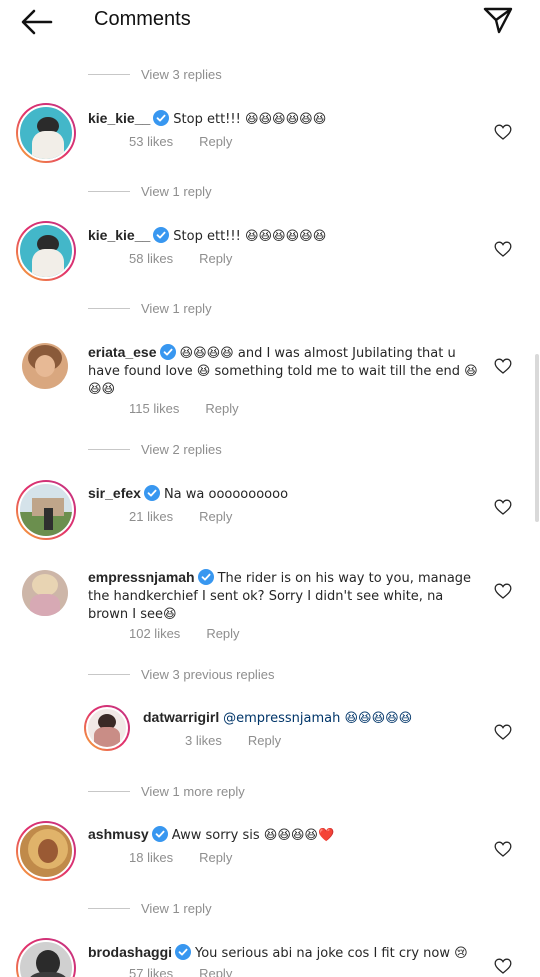 The width and height of the screenshot is (540, 977). What do you see at coordinates (154, 408) in the screenshot?
I see `like-count: 115 likes` at bounding box center [154, 408].